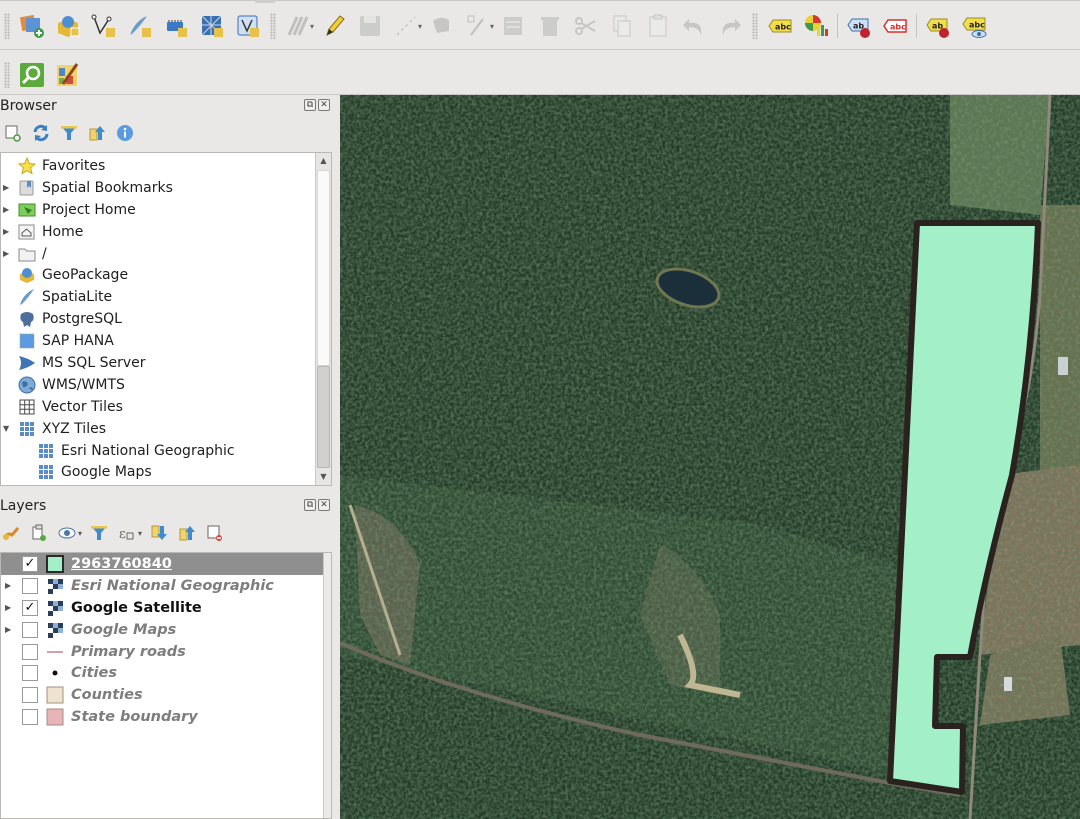 Image resolution: width=1080 pixels, height=819 pixels. Describe the element at coordinates (780, 26) in the screenshot. I see `labeling-button: abc` at that location.